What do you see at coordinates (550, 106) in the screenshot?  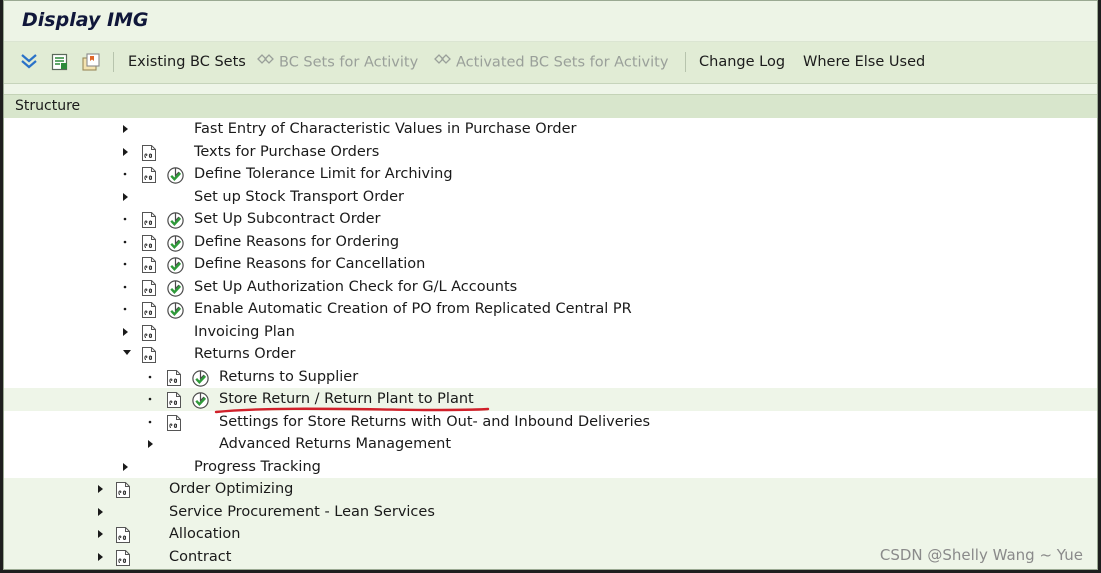 I see `structure-column-header: Structure` at bounding box center [550, 106].